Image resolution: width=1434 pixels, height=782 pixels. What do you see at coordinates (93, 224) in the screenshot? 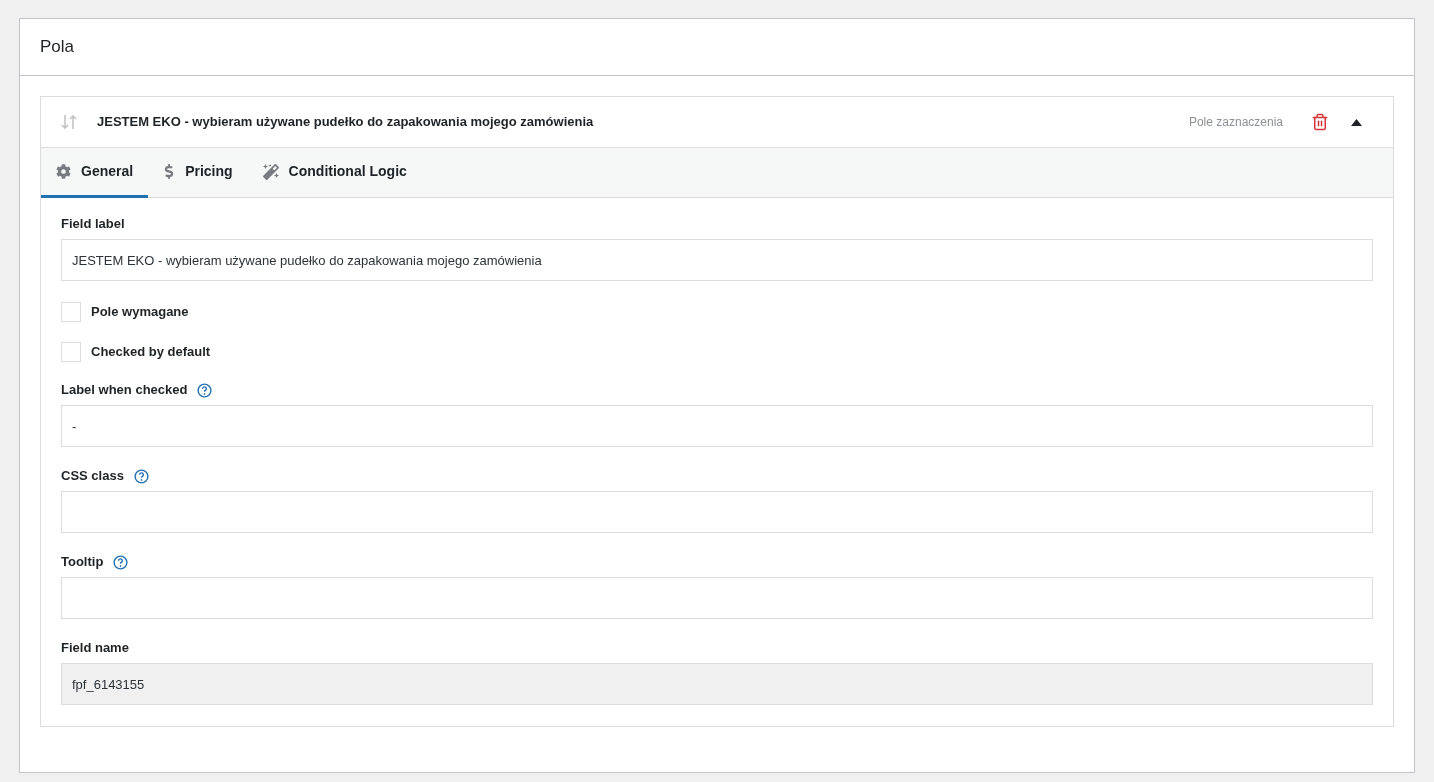
I see `field-label: Field label` at bounding box center [93, 224].